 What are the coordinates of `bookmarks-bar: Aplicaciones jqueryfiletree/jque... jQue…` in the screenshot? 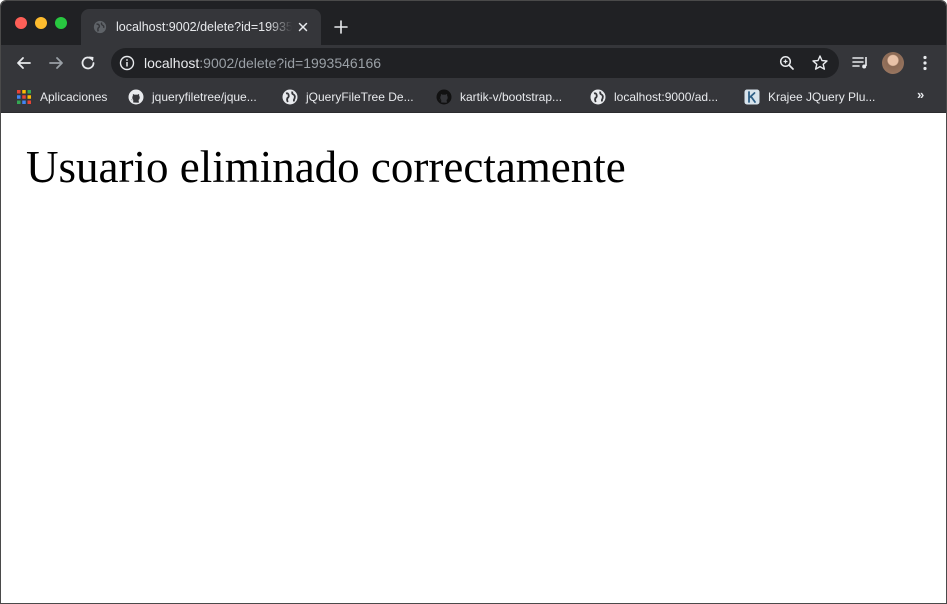 It's located at (473, 97).